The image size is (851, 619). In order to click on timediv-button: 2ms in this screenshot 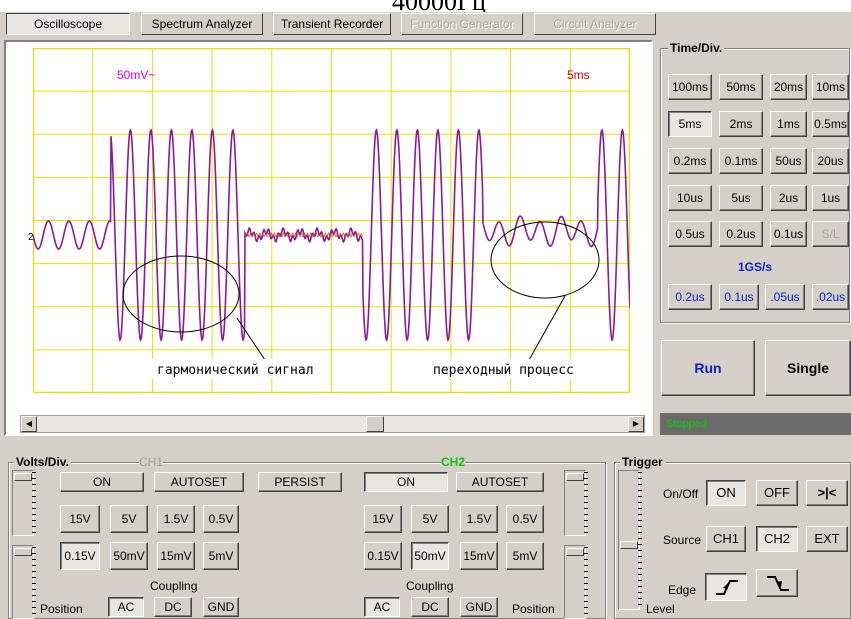, I will do `click(741, 124)`.